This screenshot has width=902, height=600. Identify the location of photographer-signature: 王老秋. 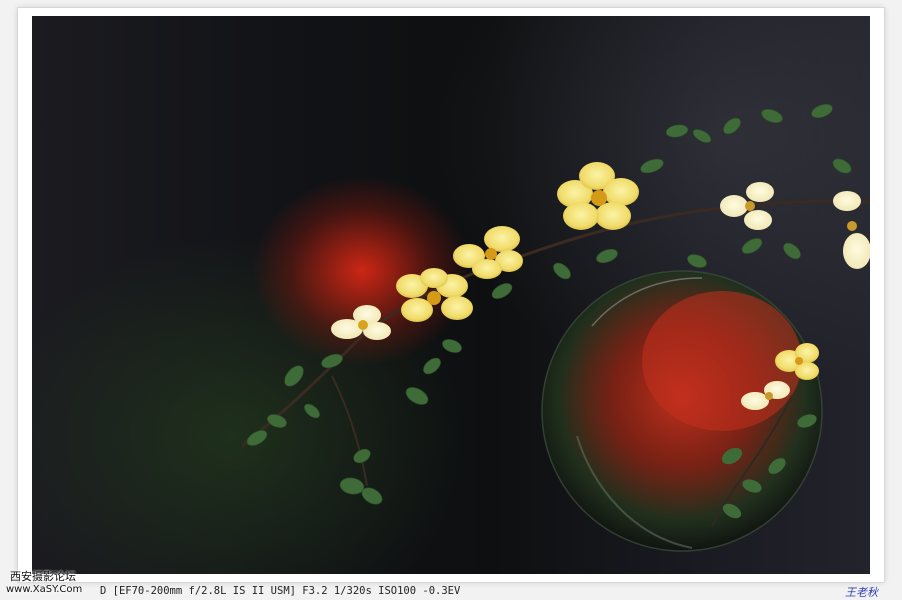
(861, 592).